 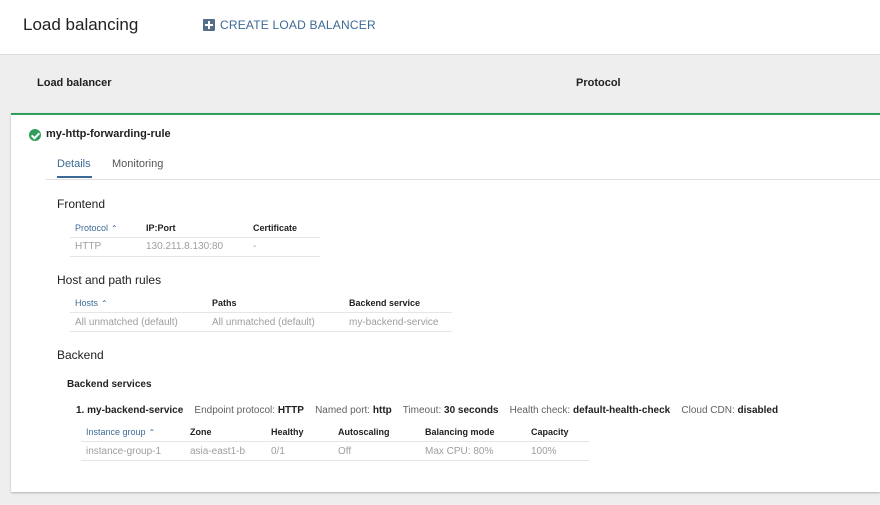 What do you see at coordinates (235, 410) in the screenshot?
I see `endpoint-protocol-label: Endpoint protocol:` at bounding box center [235, 410].